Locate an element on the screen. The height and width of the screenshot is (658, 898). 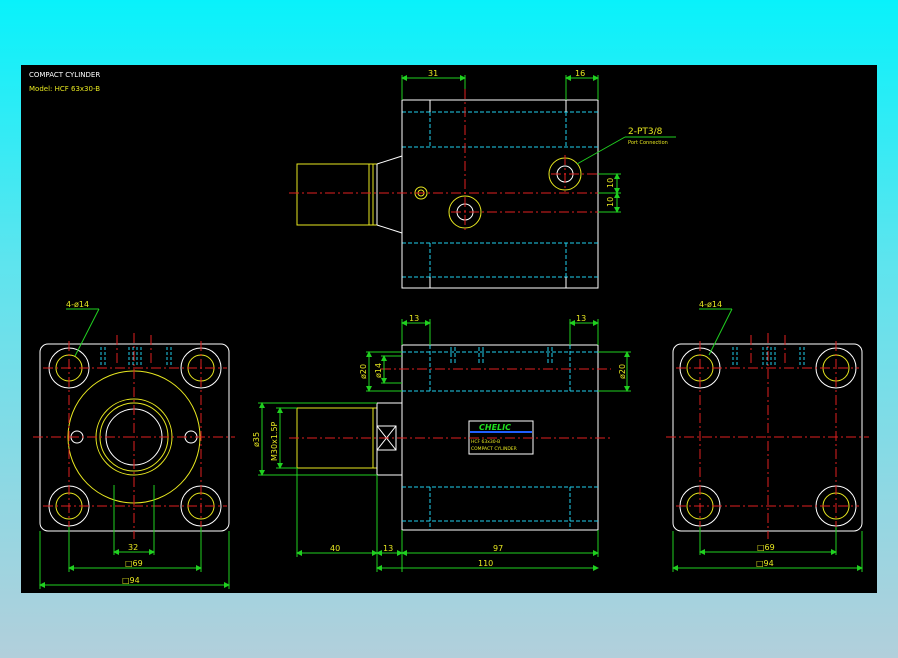
right-end-view: 4-ø14 □69 □94 is located at coordinates (767, 436).